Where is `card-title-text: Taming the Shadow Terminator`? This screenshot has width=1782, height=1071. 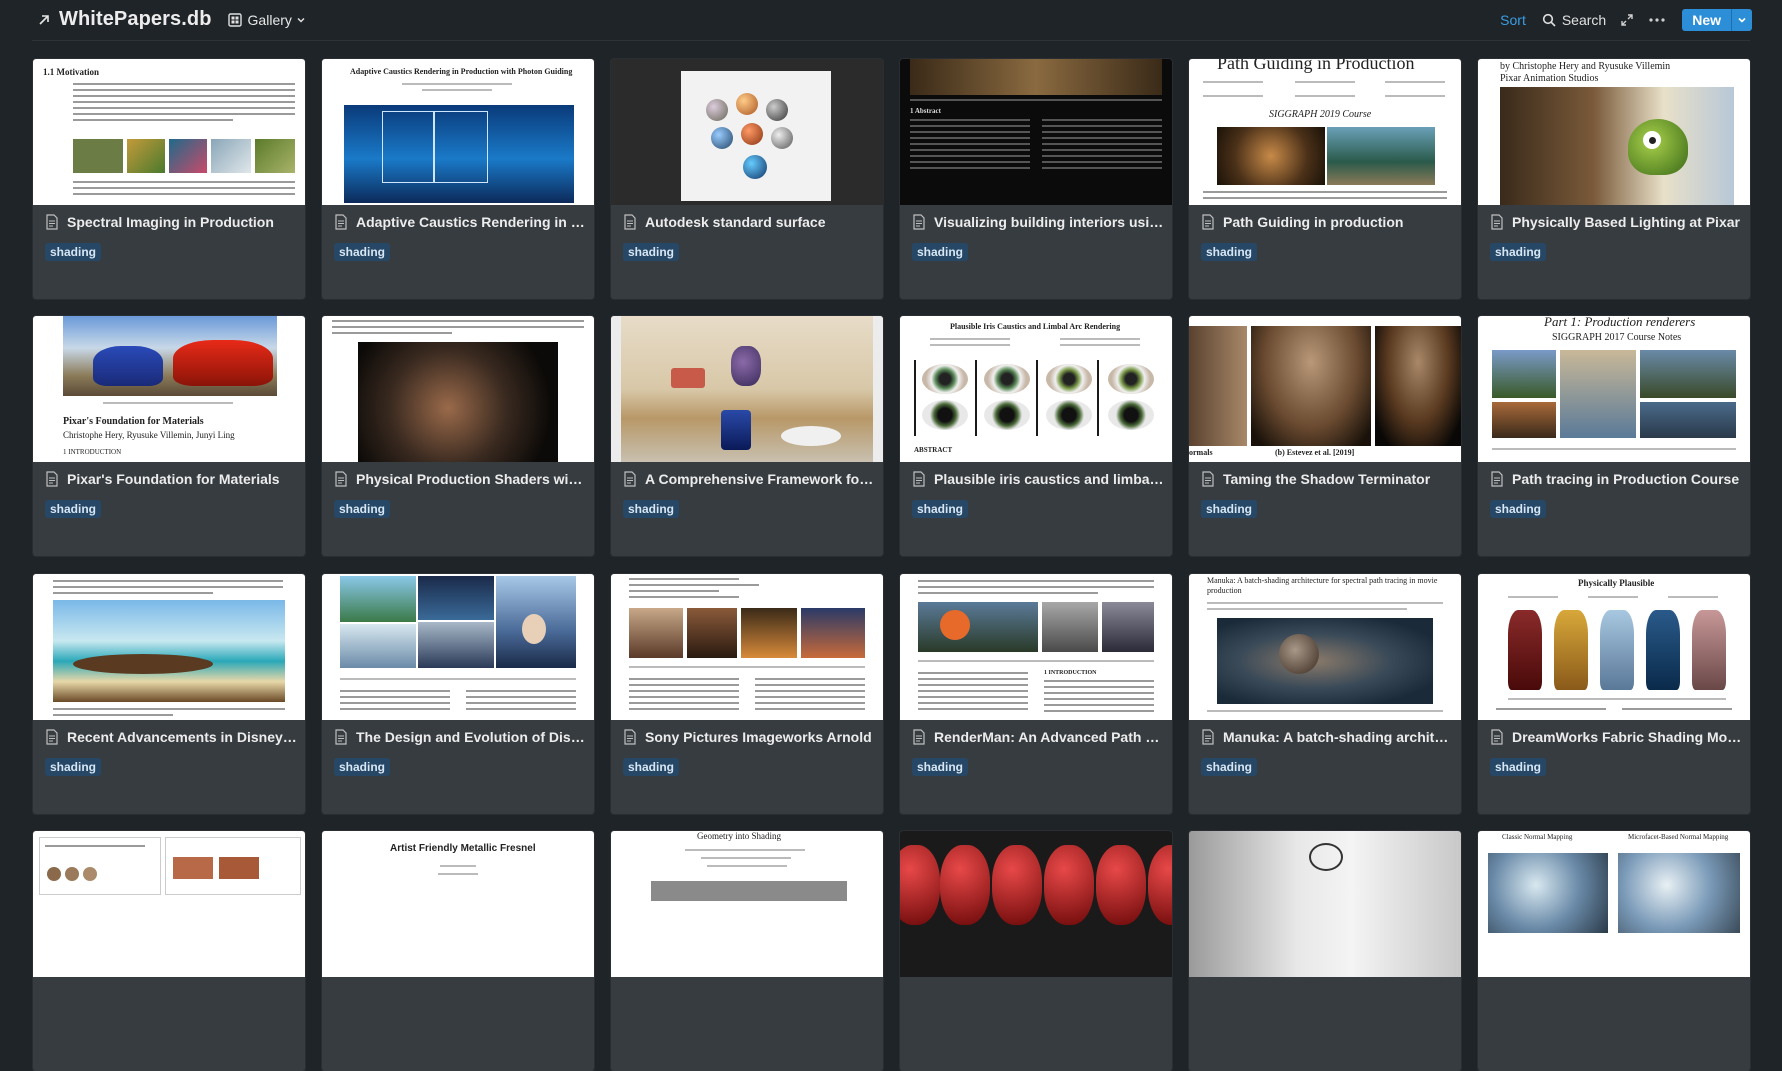
card-title-text: Taming the Shadow Terminator is located at coordinates (1327, 479).